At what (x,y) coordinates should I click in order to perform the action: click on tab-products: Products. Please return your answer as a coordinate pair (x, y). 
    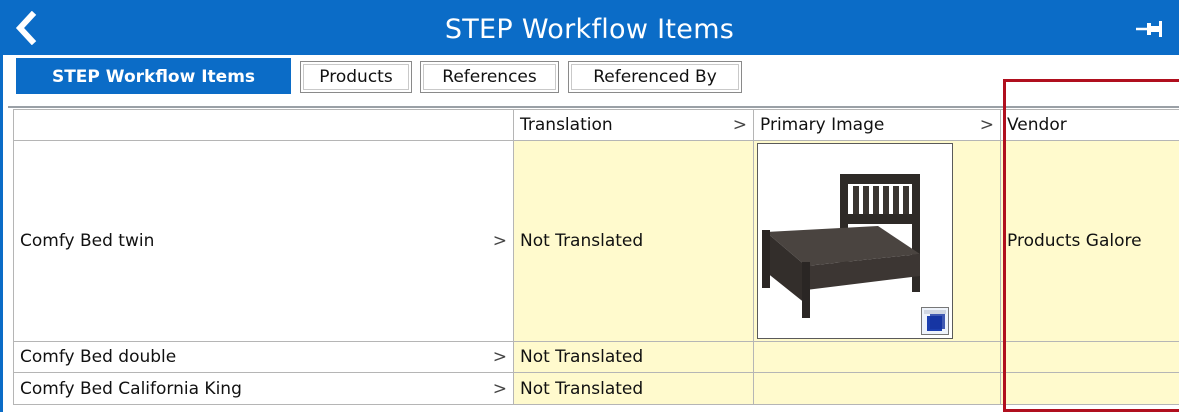
    Looking at the image, I should click on (356, 77).